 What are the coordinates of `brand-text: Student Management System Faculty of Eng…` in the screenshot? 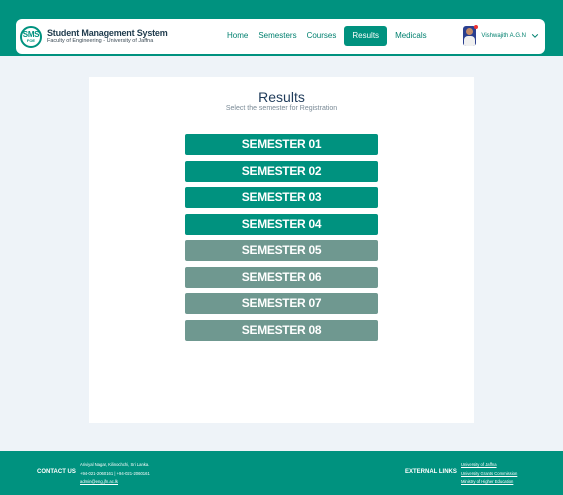 It's located at (107, 36).